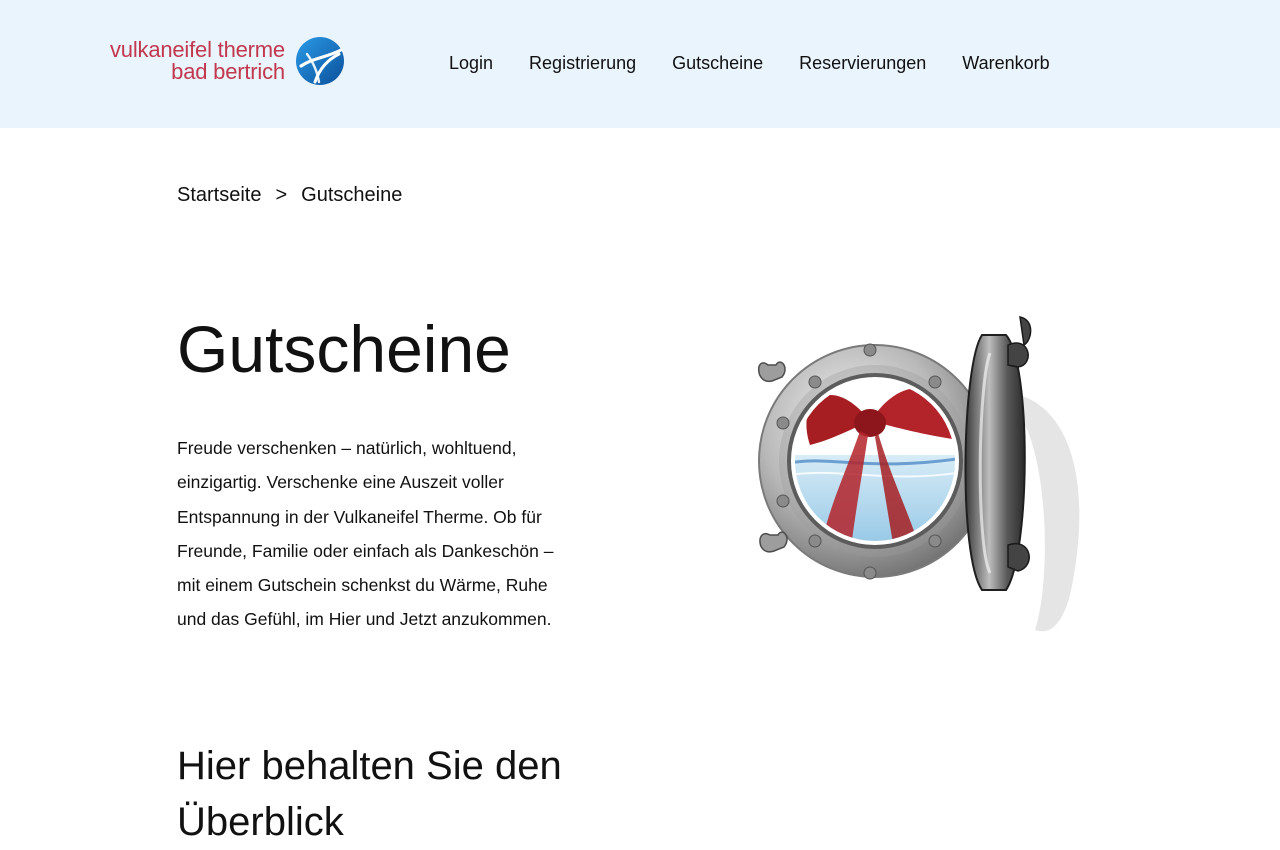  I want to click on nav-registrierung: Registrierung, so click(582, 63).